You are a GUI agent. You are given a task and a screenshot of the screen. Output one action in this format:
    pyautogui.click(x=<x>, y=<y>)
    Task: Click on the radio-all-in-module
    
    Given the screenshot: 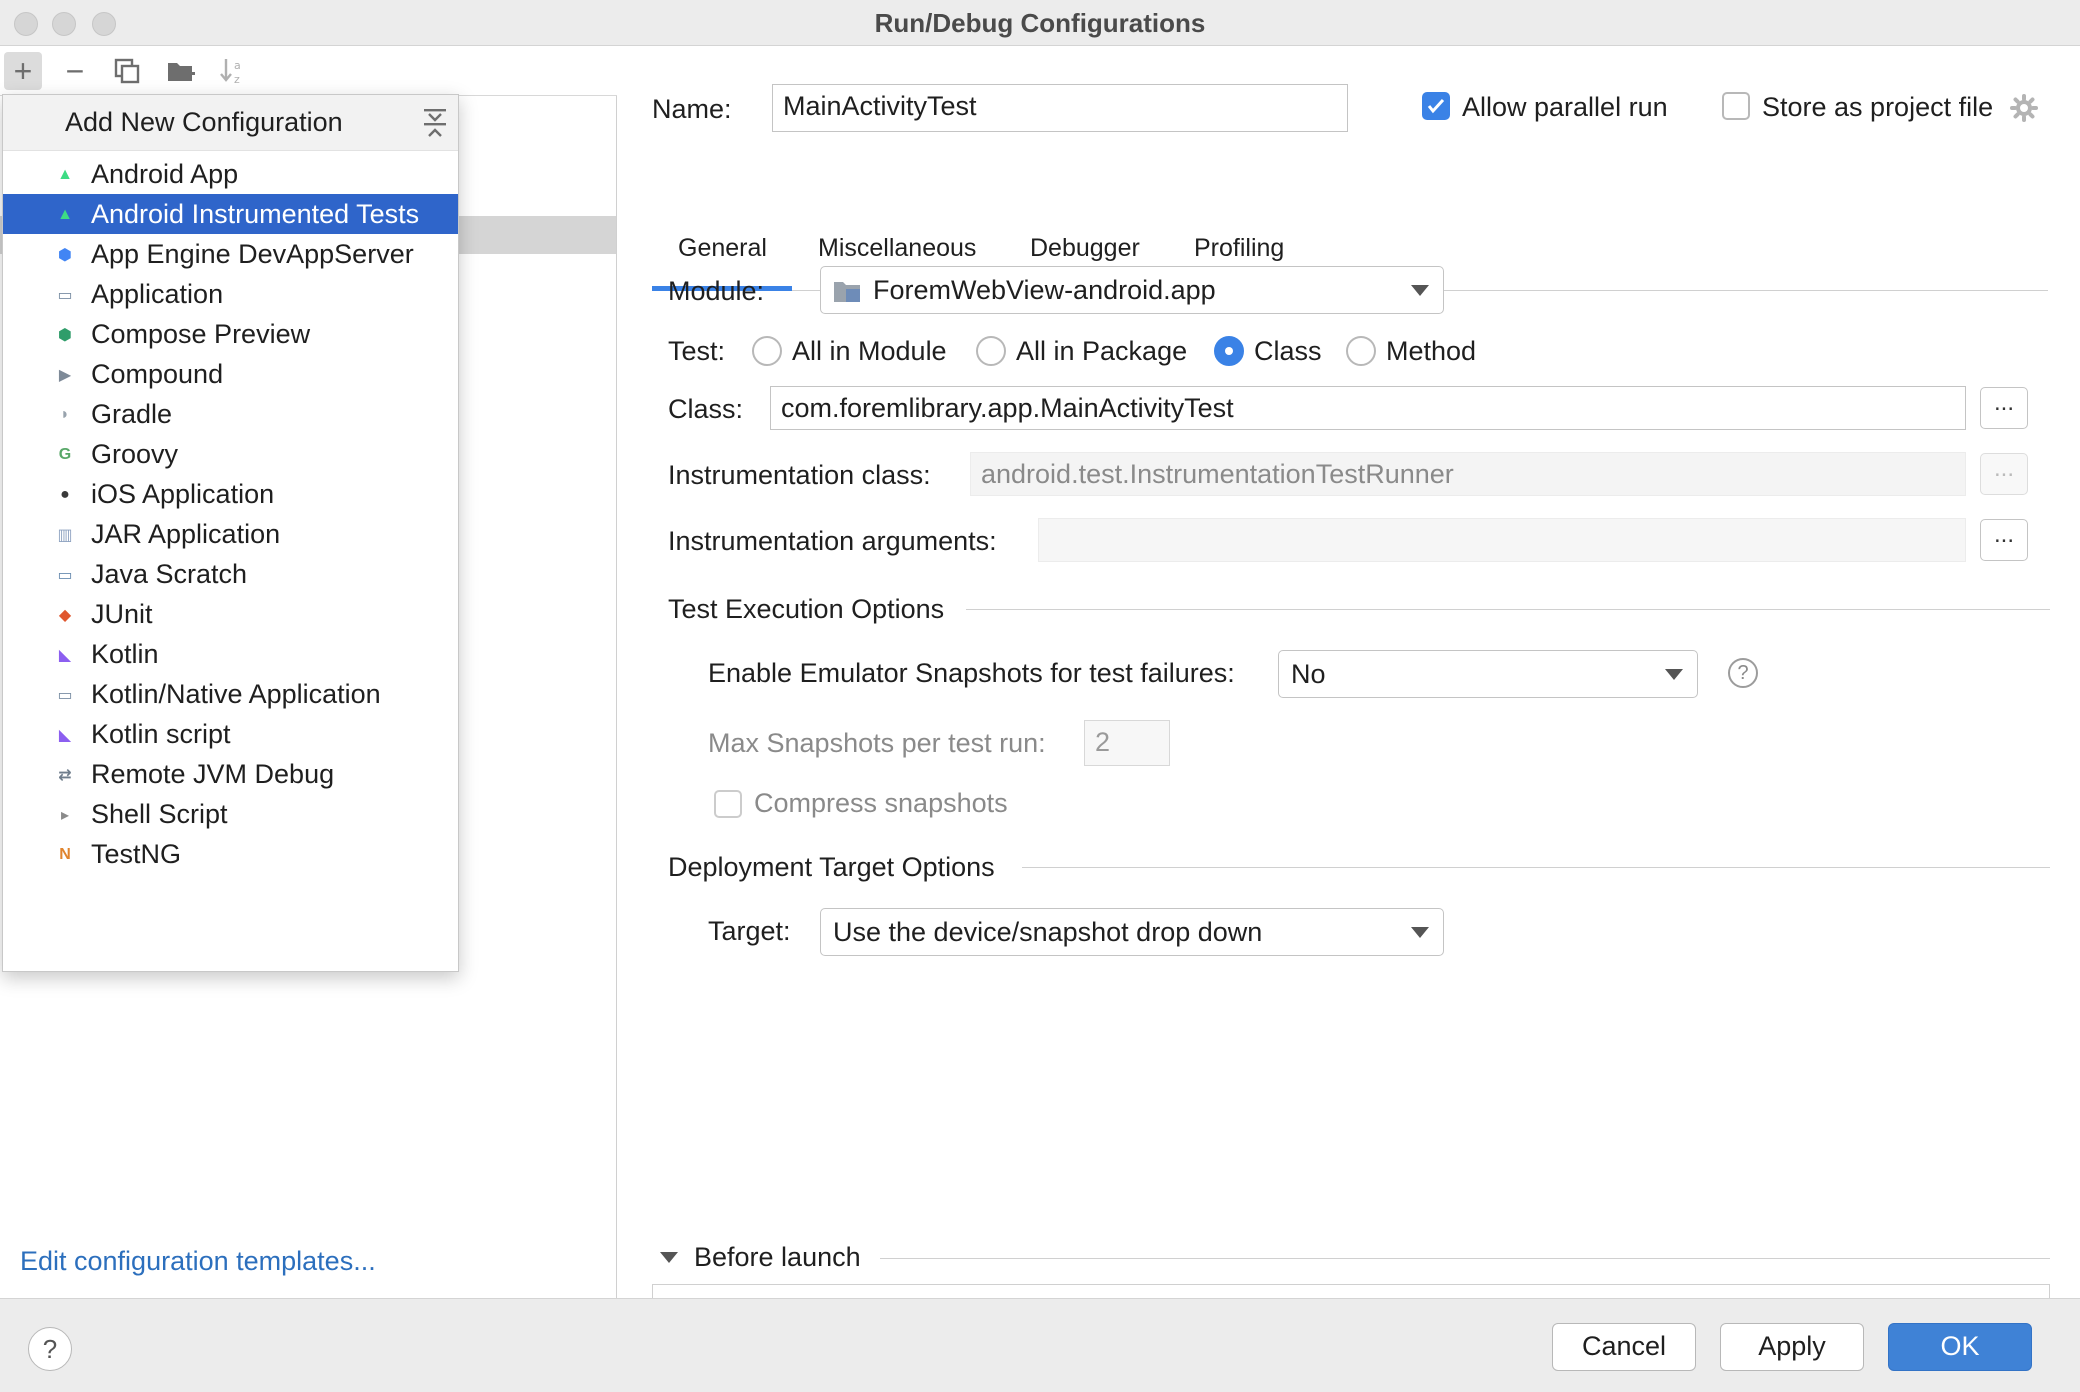 What is the action you would take?
    pyautogui.click(x=767, y=351)
    